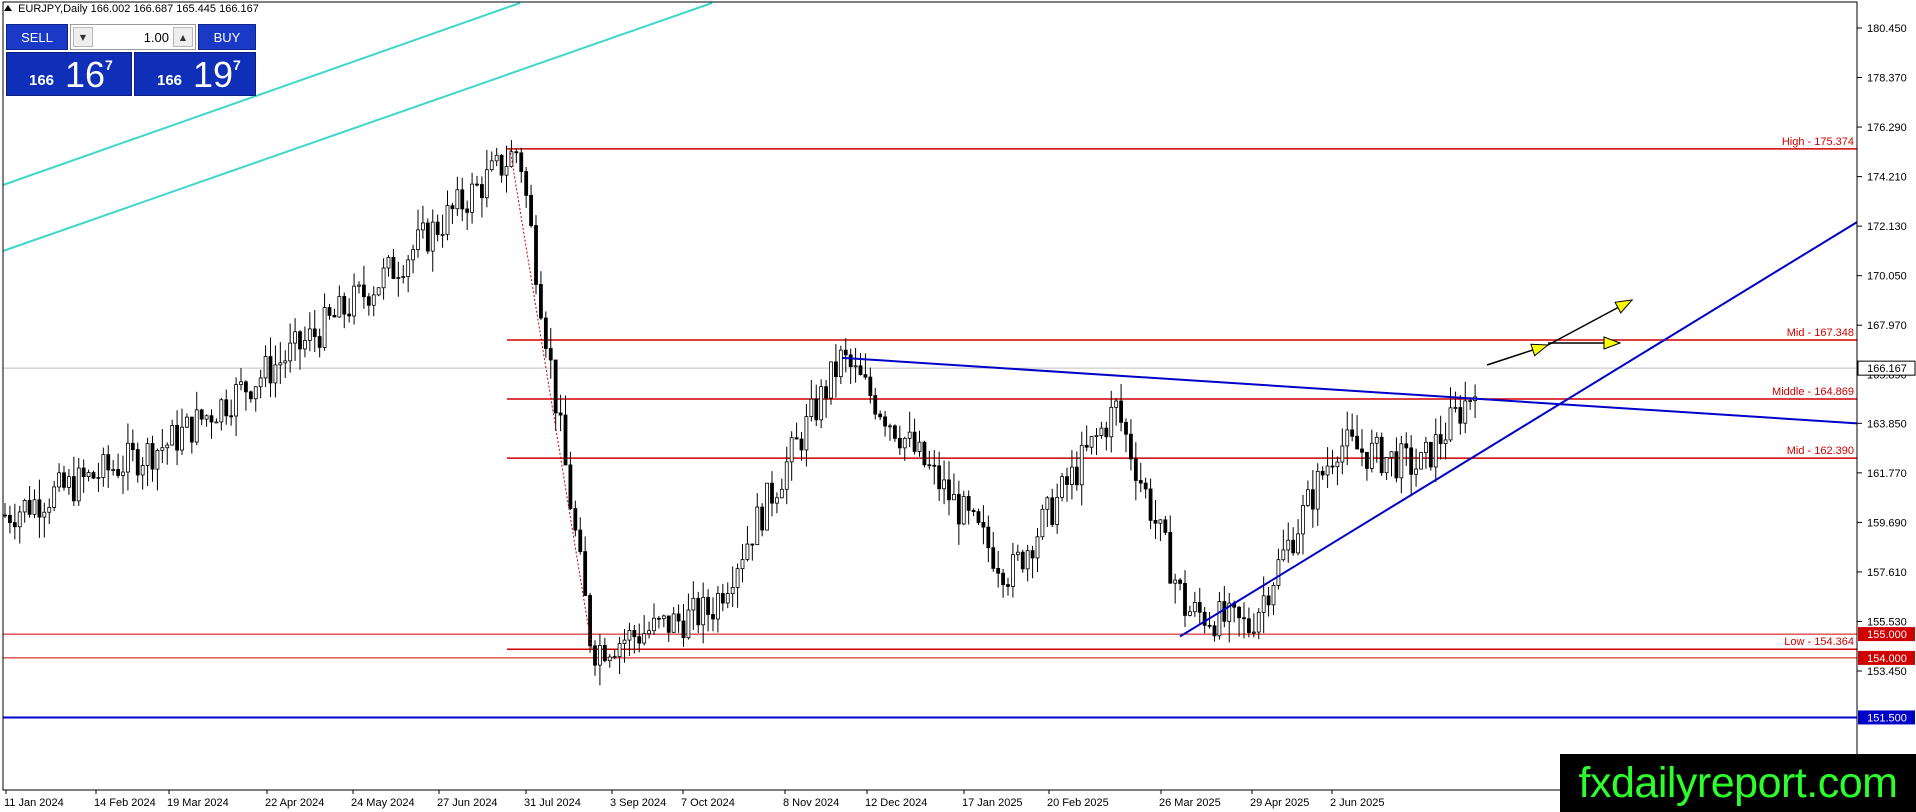 The width and height of the screenshot is (1916, 812). Describe the element at coordinates (42, 80) in the screenshot. I see `sell-price-prefix: 166` at that location.